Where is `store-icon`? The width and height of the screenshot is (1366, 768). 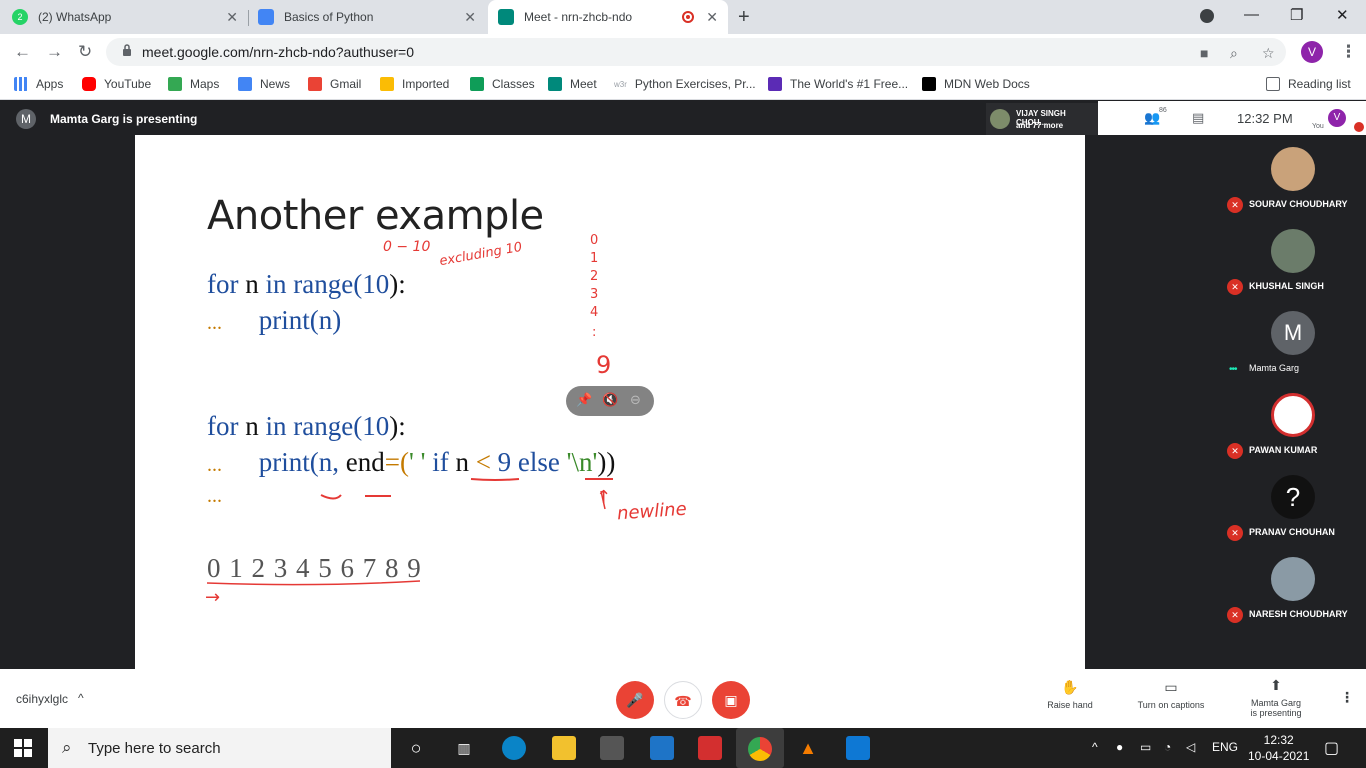
store-icon is located at coordinates (612, 748).